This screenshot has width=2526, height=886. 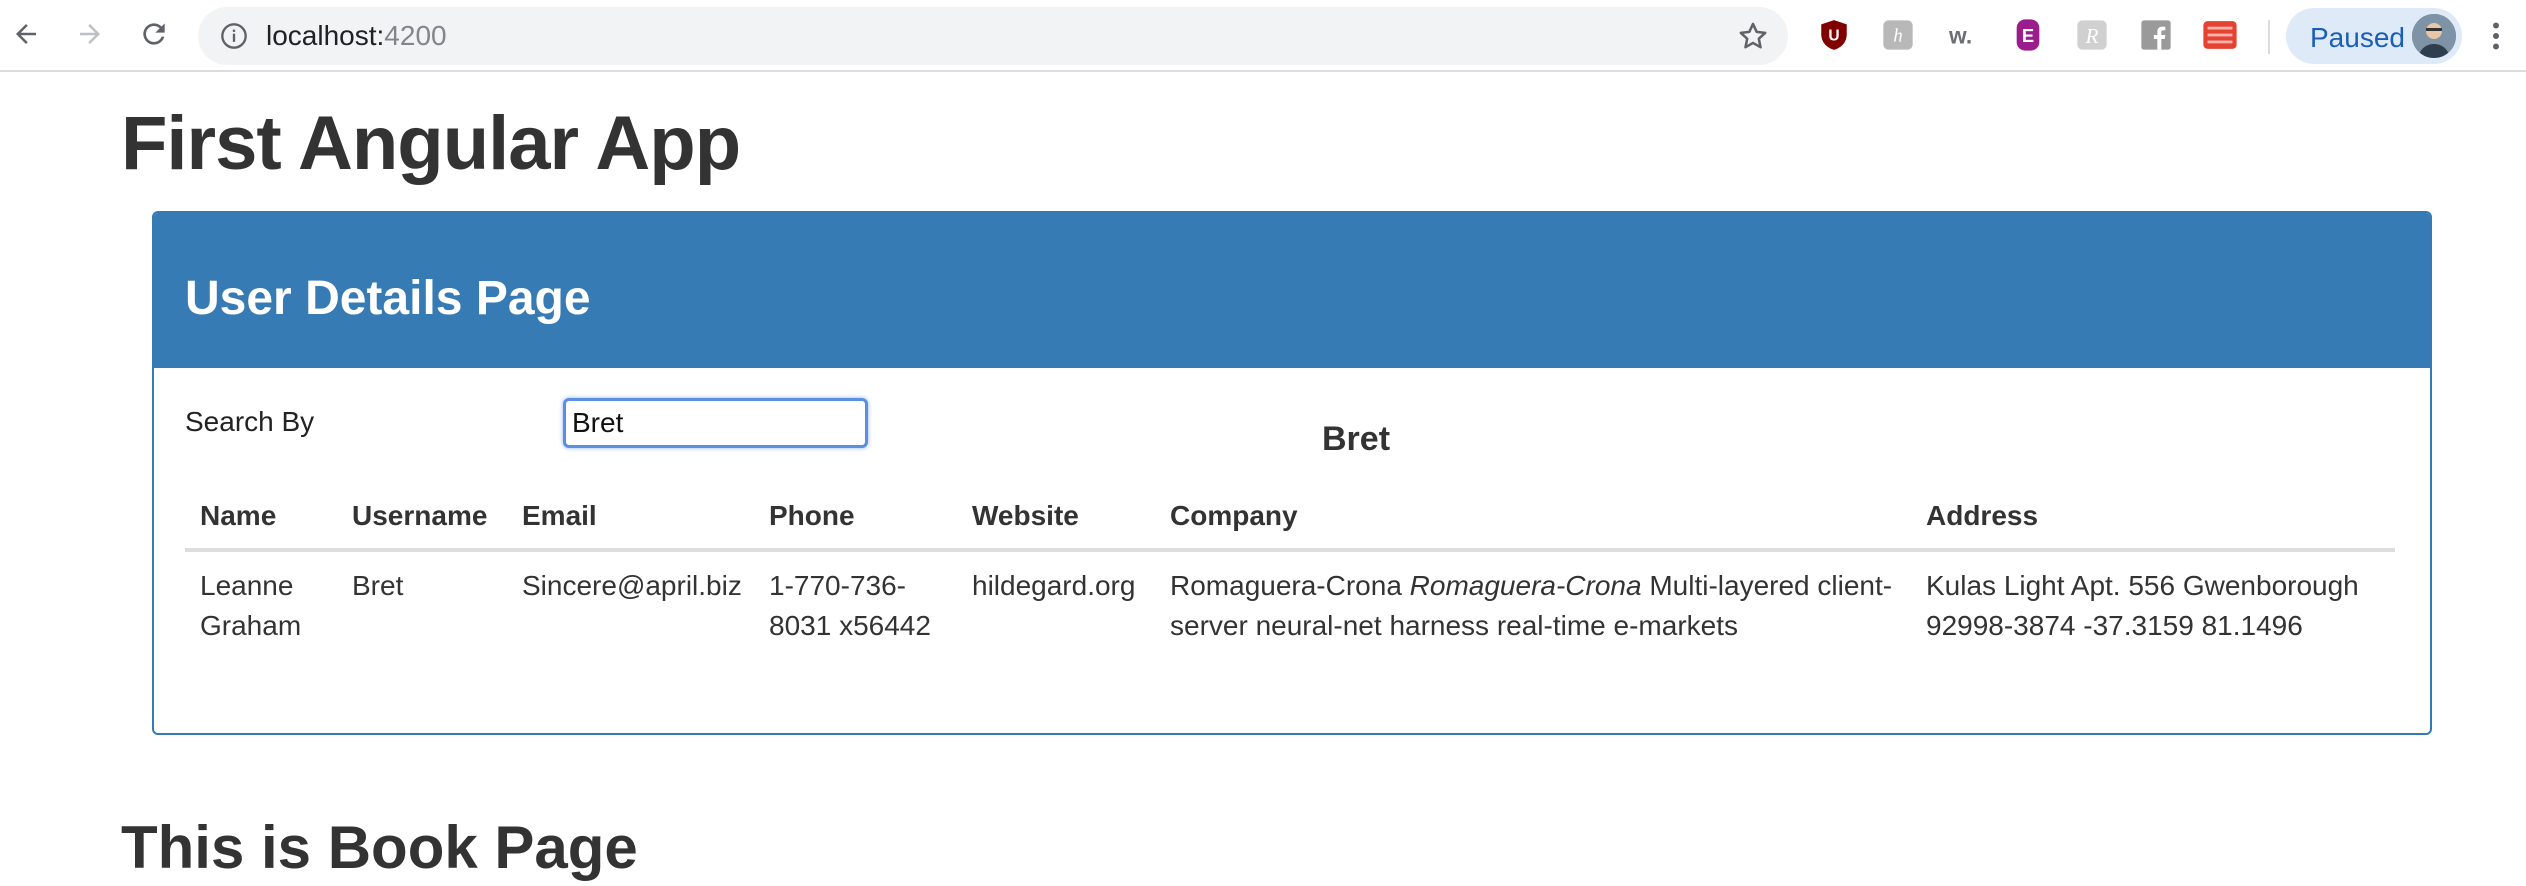 I want to click on avatar, so click(x=2434, y=36).